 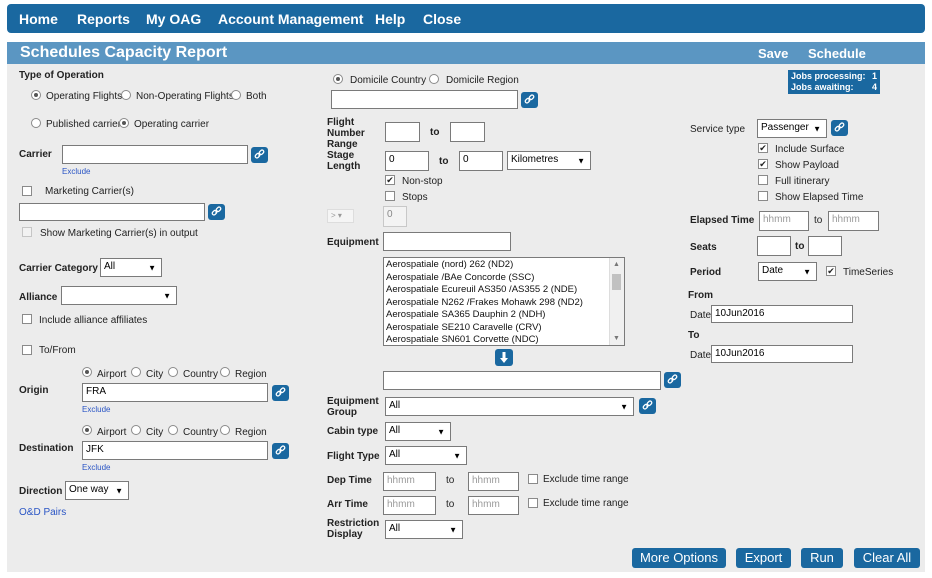 What do you see at coordinates (679, 558) in the screenshot?
I see `more-options-button: More Options` at bounding box center [679, 558].